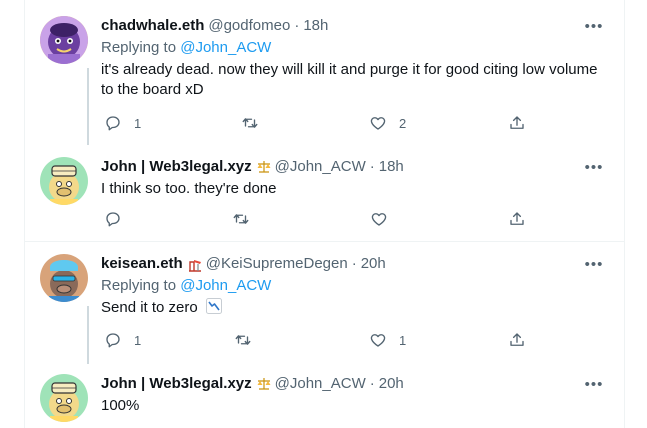 This screenshot has height=428, width=647. I want to click on purple-character-avatar-icon, so click(64, 40).